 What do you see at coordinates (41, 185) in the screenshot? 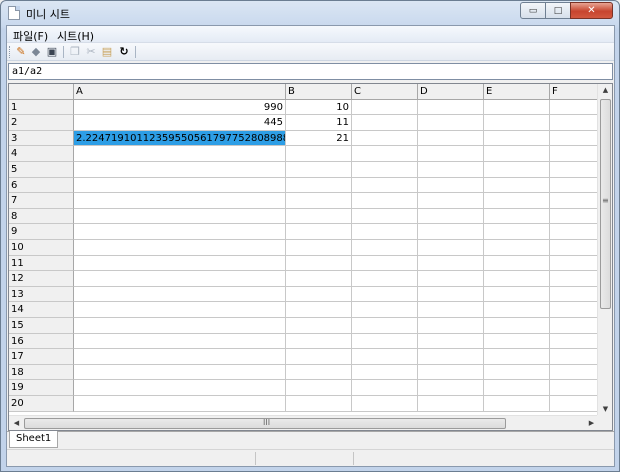
I see `row-header: 6` at bounding box center [41, 185].